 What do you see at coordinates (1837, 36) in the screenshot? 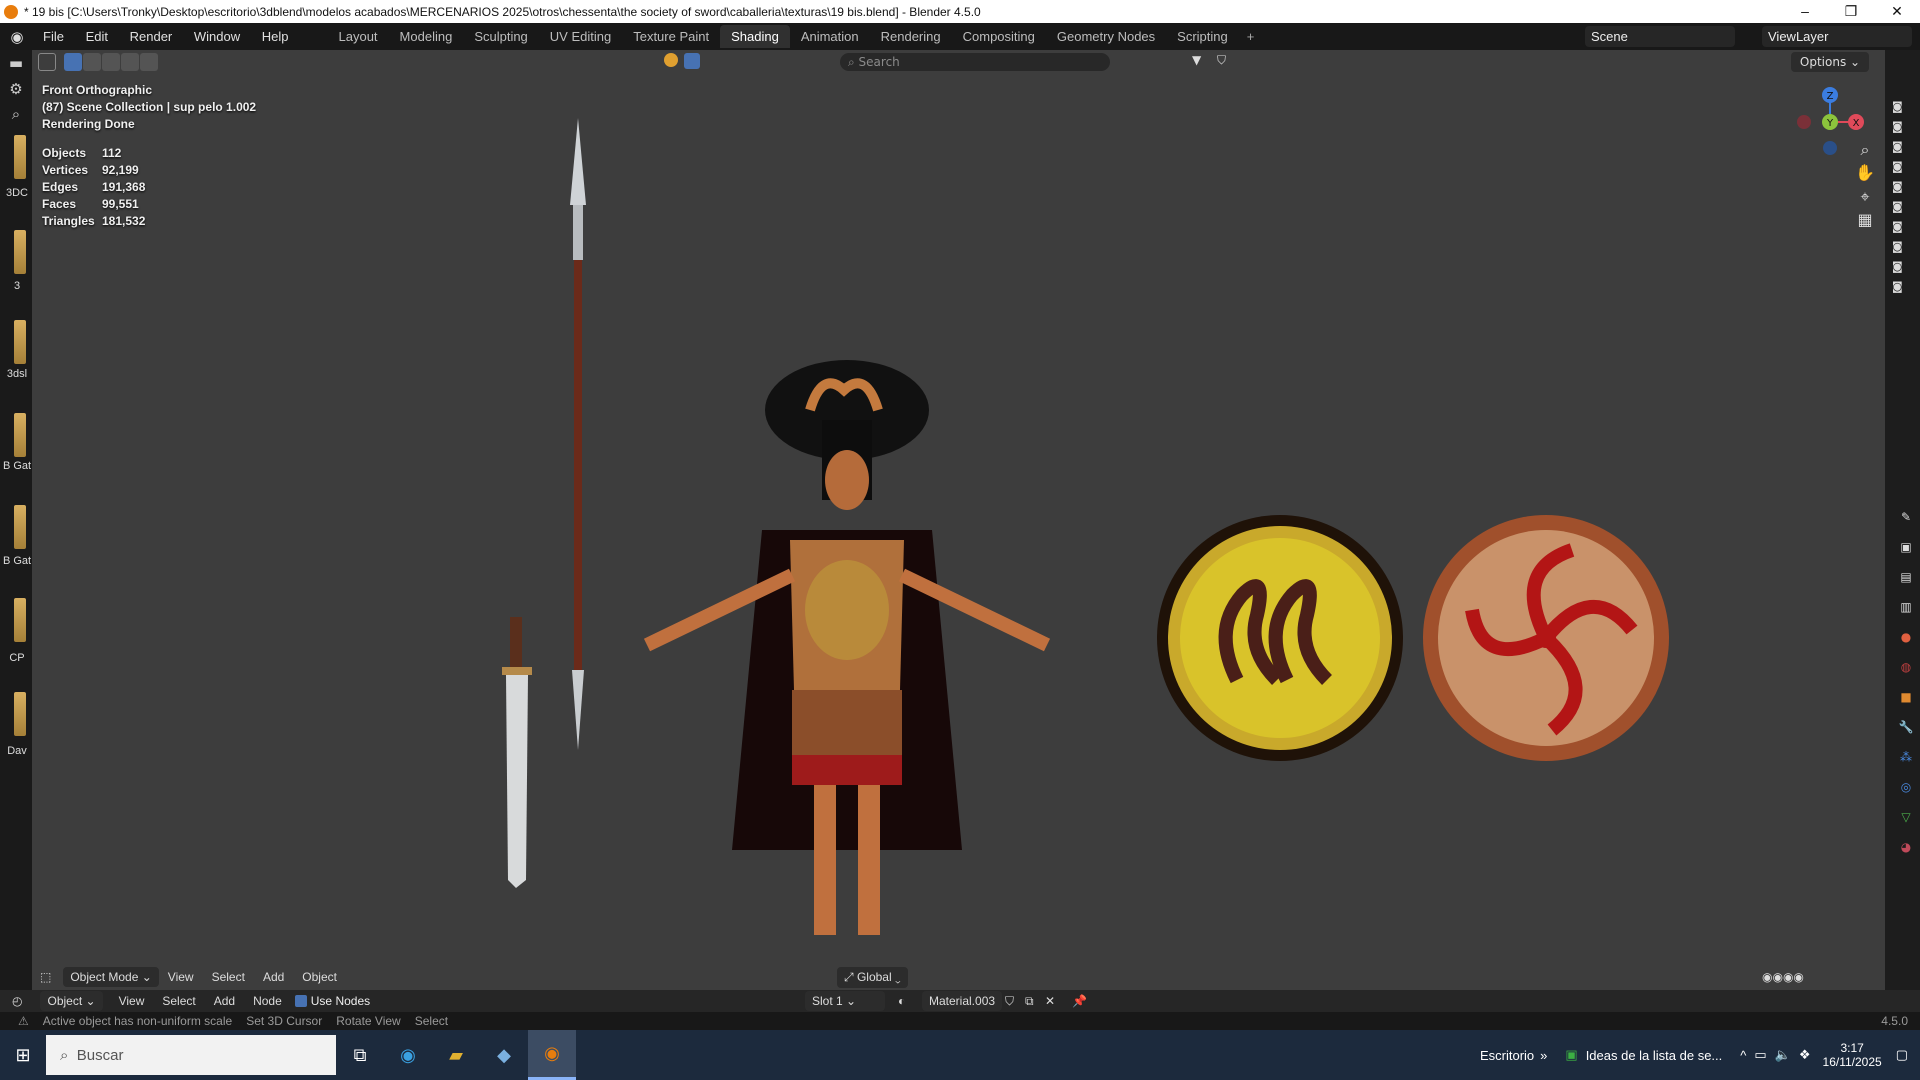
I see `view-layer-selector: ViewLayer` at bounding box center [1837, 36].